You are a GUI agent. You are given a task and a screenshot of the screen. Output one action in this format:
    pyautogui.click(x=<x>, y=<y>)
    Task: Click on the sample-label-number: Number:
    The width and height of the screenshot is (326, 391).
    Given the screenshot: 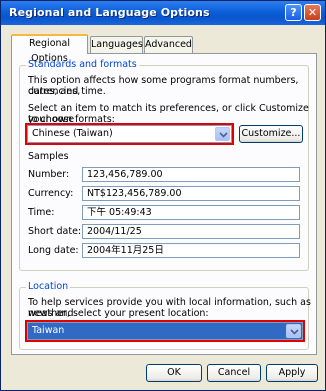 What is the action you would take?
    pyautogui.click(x=49, y=174)
    